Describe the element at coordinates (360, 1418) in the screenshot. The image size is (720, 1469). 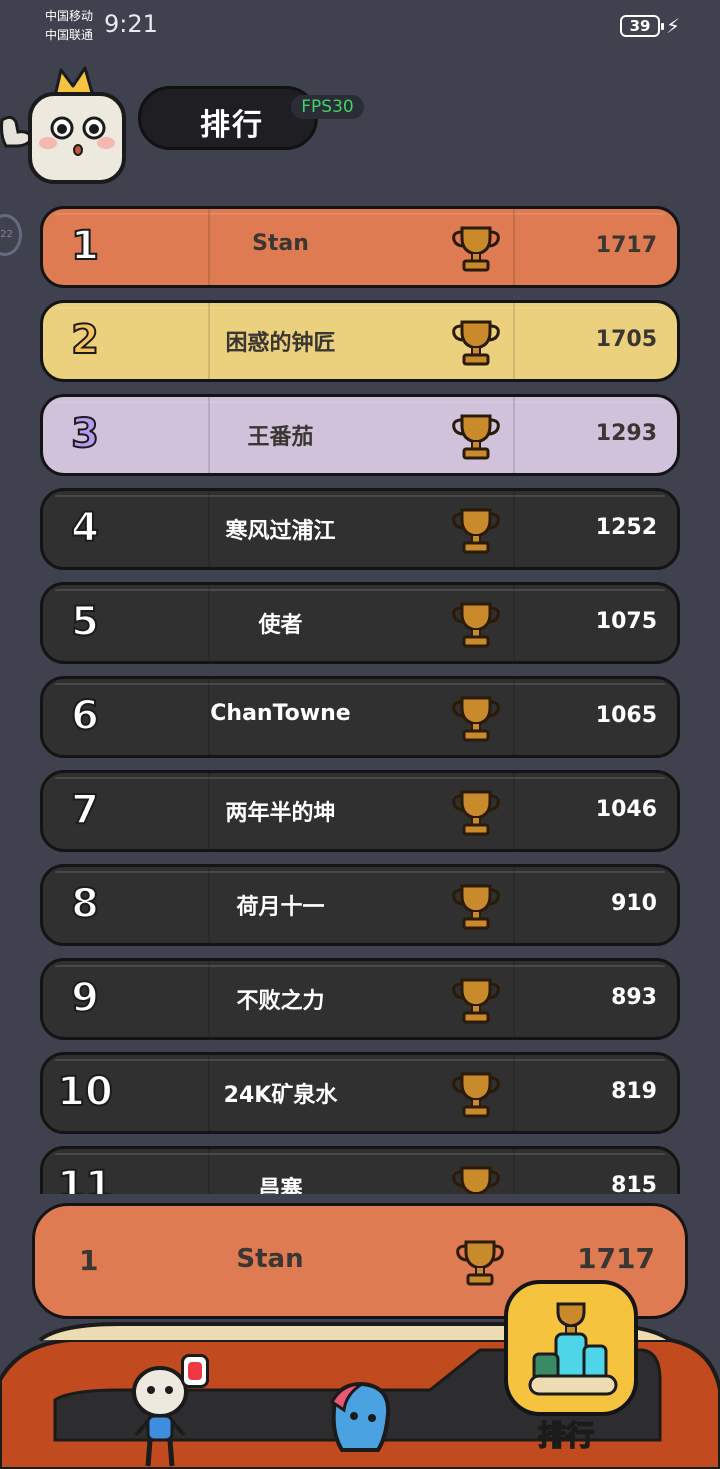
I see `monster-tab-icon` at that location.